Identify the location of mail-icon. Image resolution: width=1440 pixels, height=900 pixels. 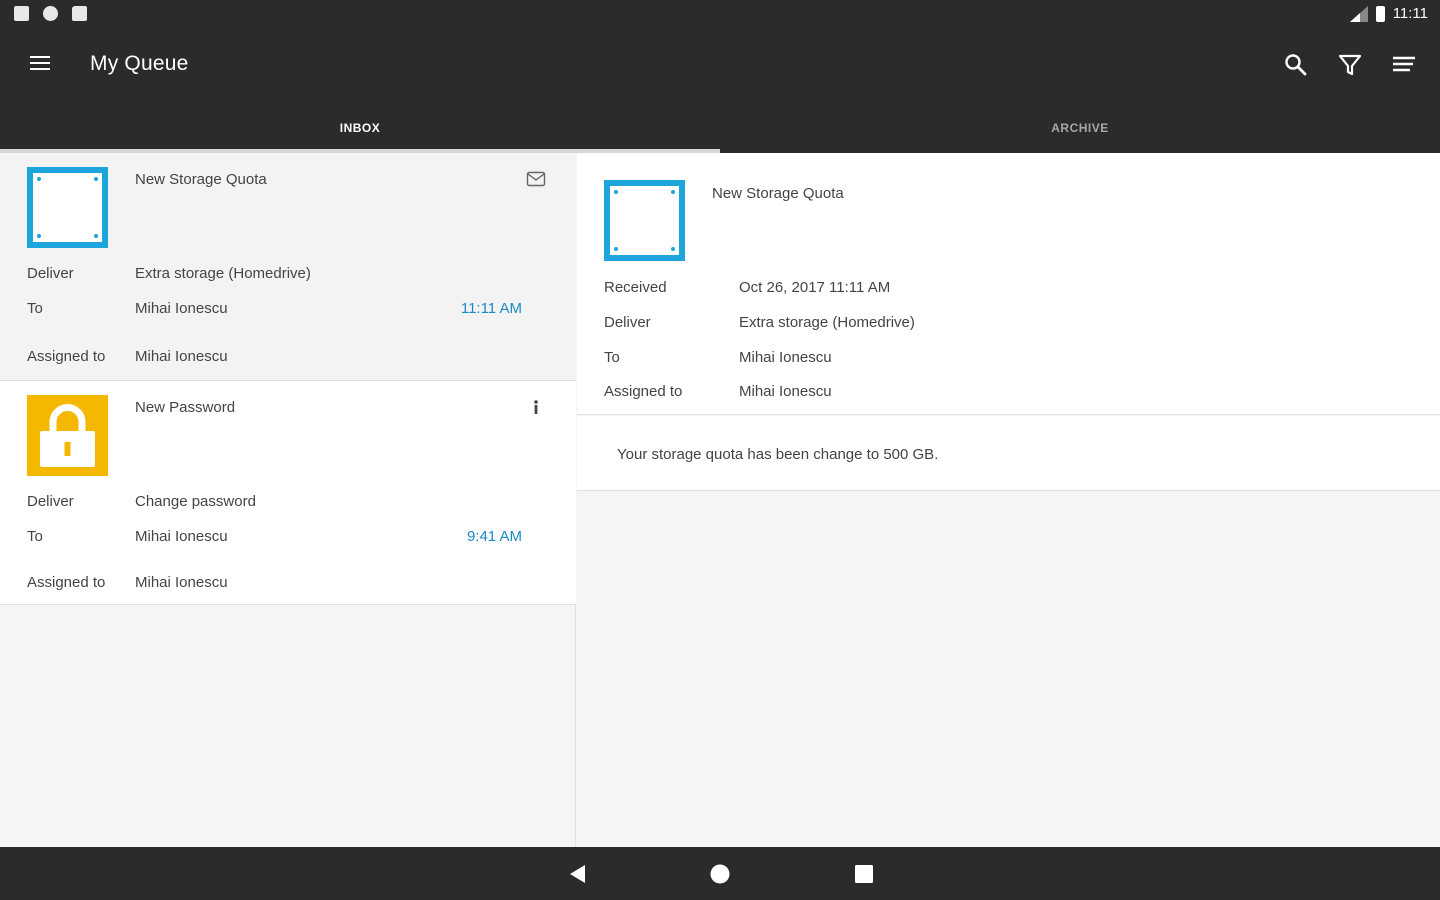
(536, 179).